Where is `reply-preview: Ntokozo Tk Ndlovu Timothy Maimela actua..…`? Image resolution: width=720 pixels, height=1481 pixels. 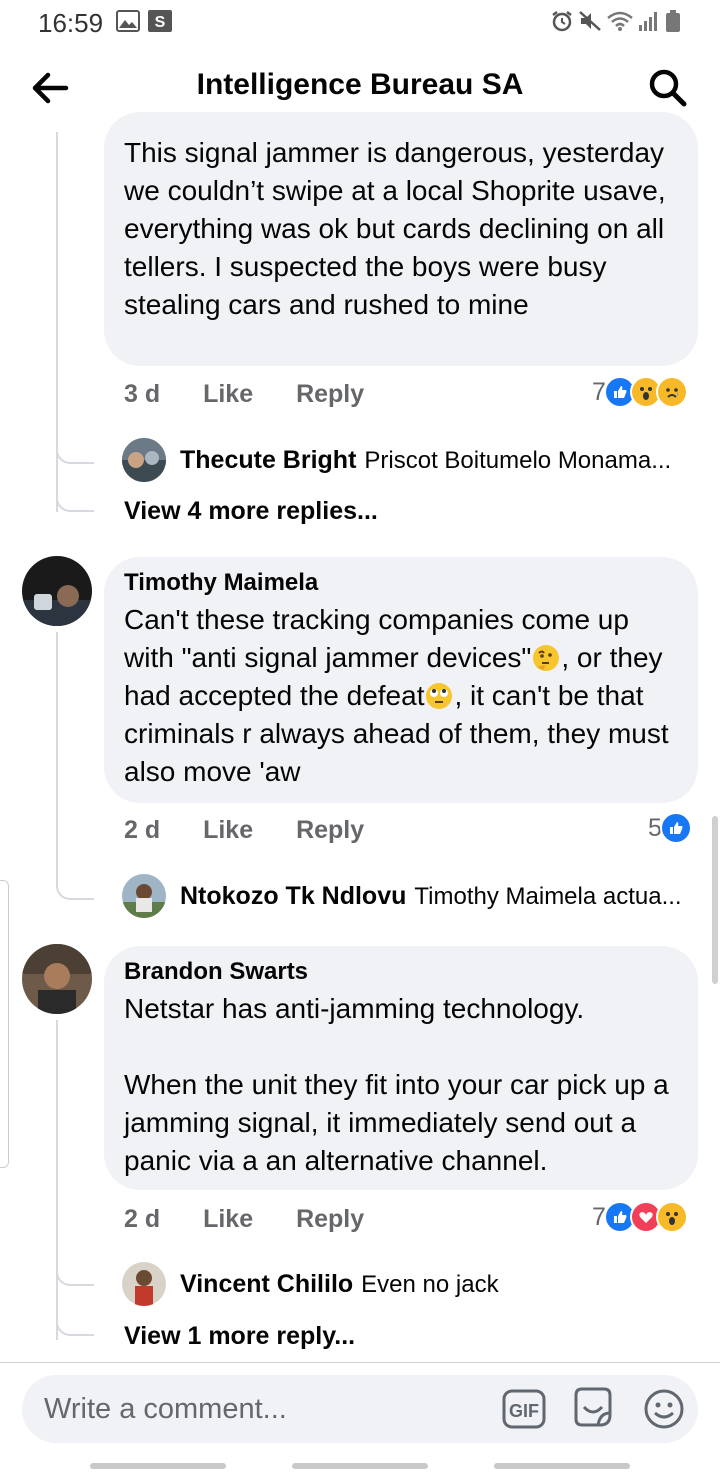
reply-preview: Ntokozo Tk Ndlovu Timothy Maimela actua..… is located at coordinates (431, 896).